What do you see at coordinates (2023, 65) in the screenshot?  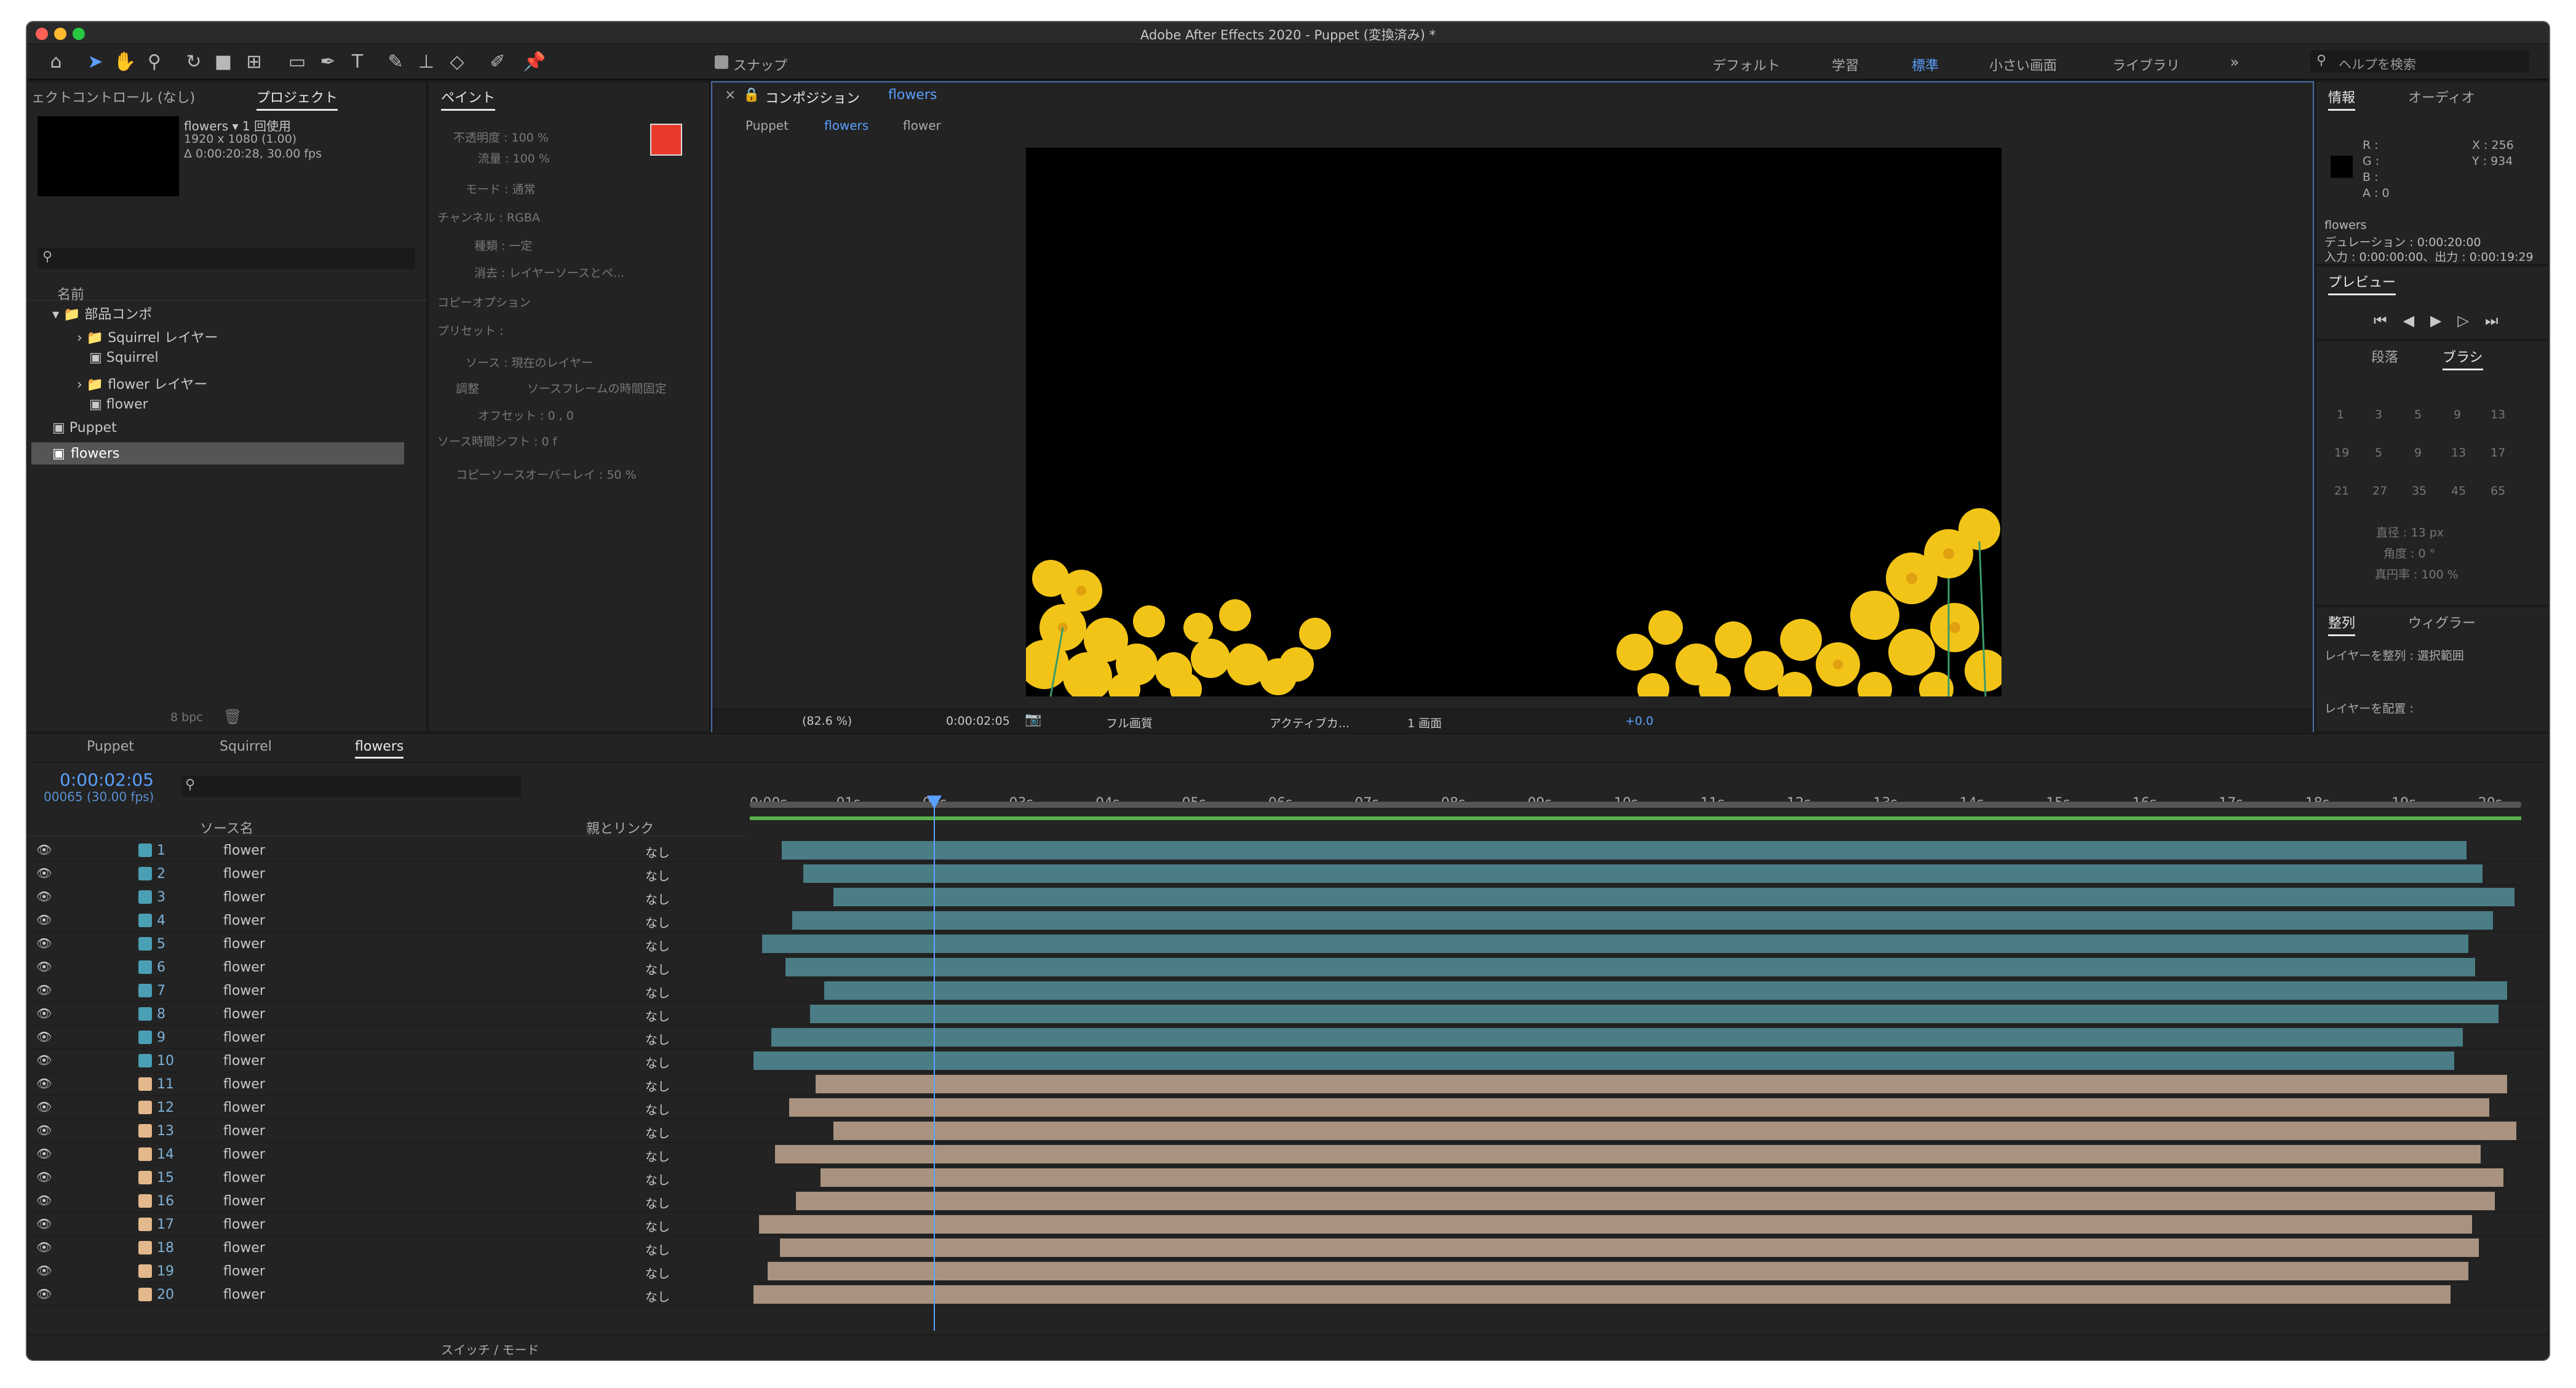 I see `workspace-small-screen: 小さい画面` at bounding box center [2023, 65].